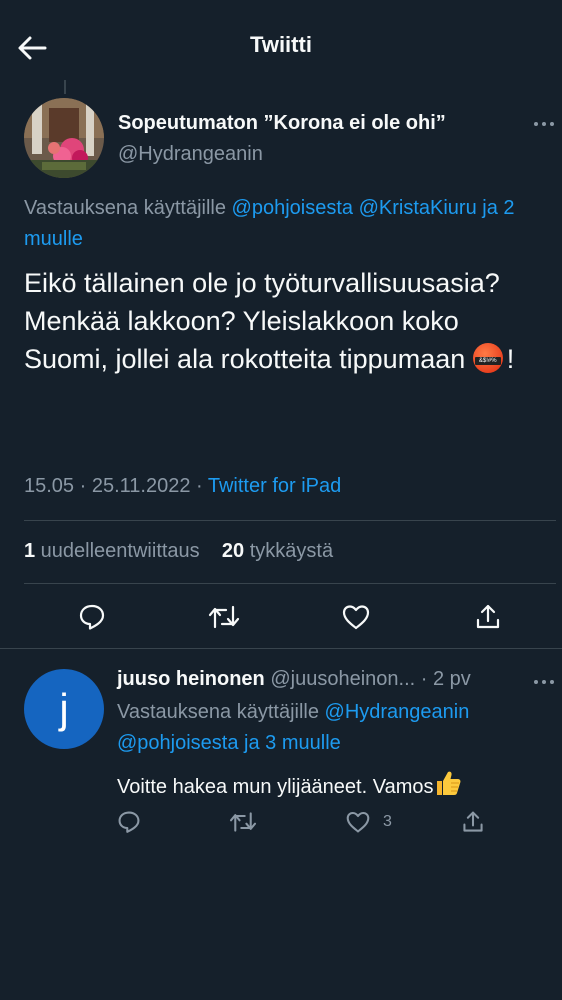 The height and width of the screenshot is (1000, 562). Describe the element at coordinates (387, 821) in the screenshot. I see `reply-like-count: 3` at that location.